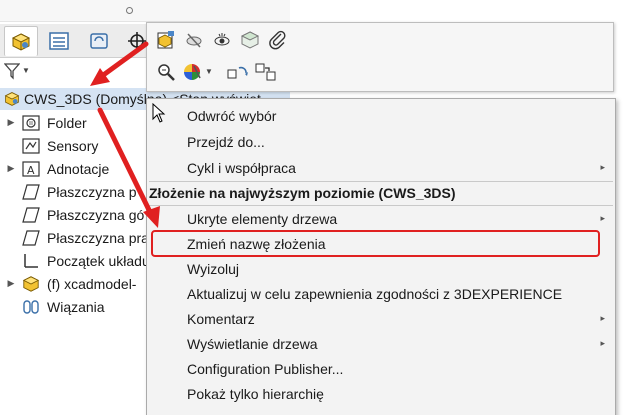 This screenshot has height=415, width=631. I want to click on tree-item-label: Sensory, so click(73, 145).